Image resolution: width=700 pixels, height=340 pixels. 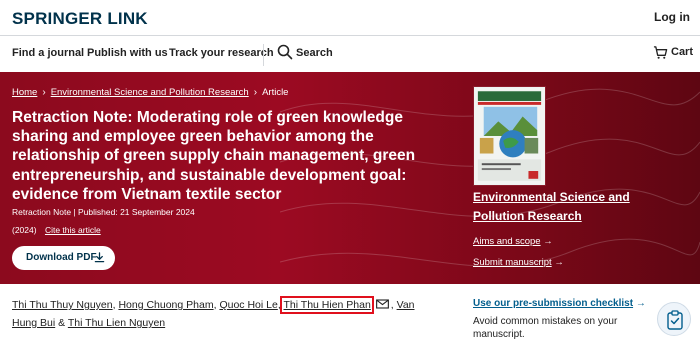 I want to click on top-header: SPRINGER LINK Log in, so click(x=350, y=18).